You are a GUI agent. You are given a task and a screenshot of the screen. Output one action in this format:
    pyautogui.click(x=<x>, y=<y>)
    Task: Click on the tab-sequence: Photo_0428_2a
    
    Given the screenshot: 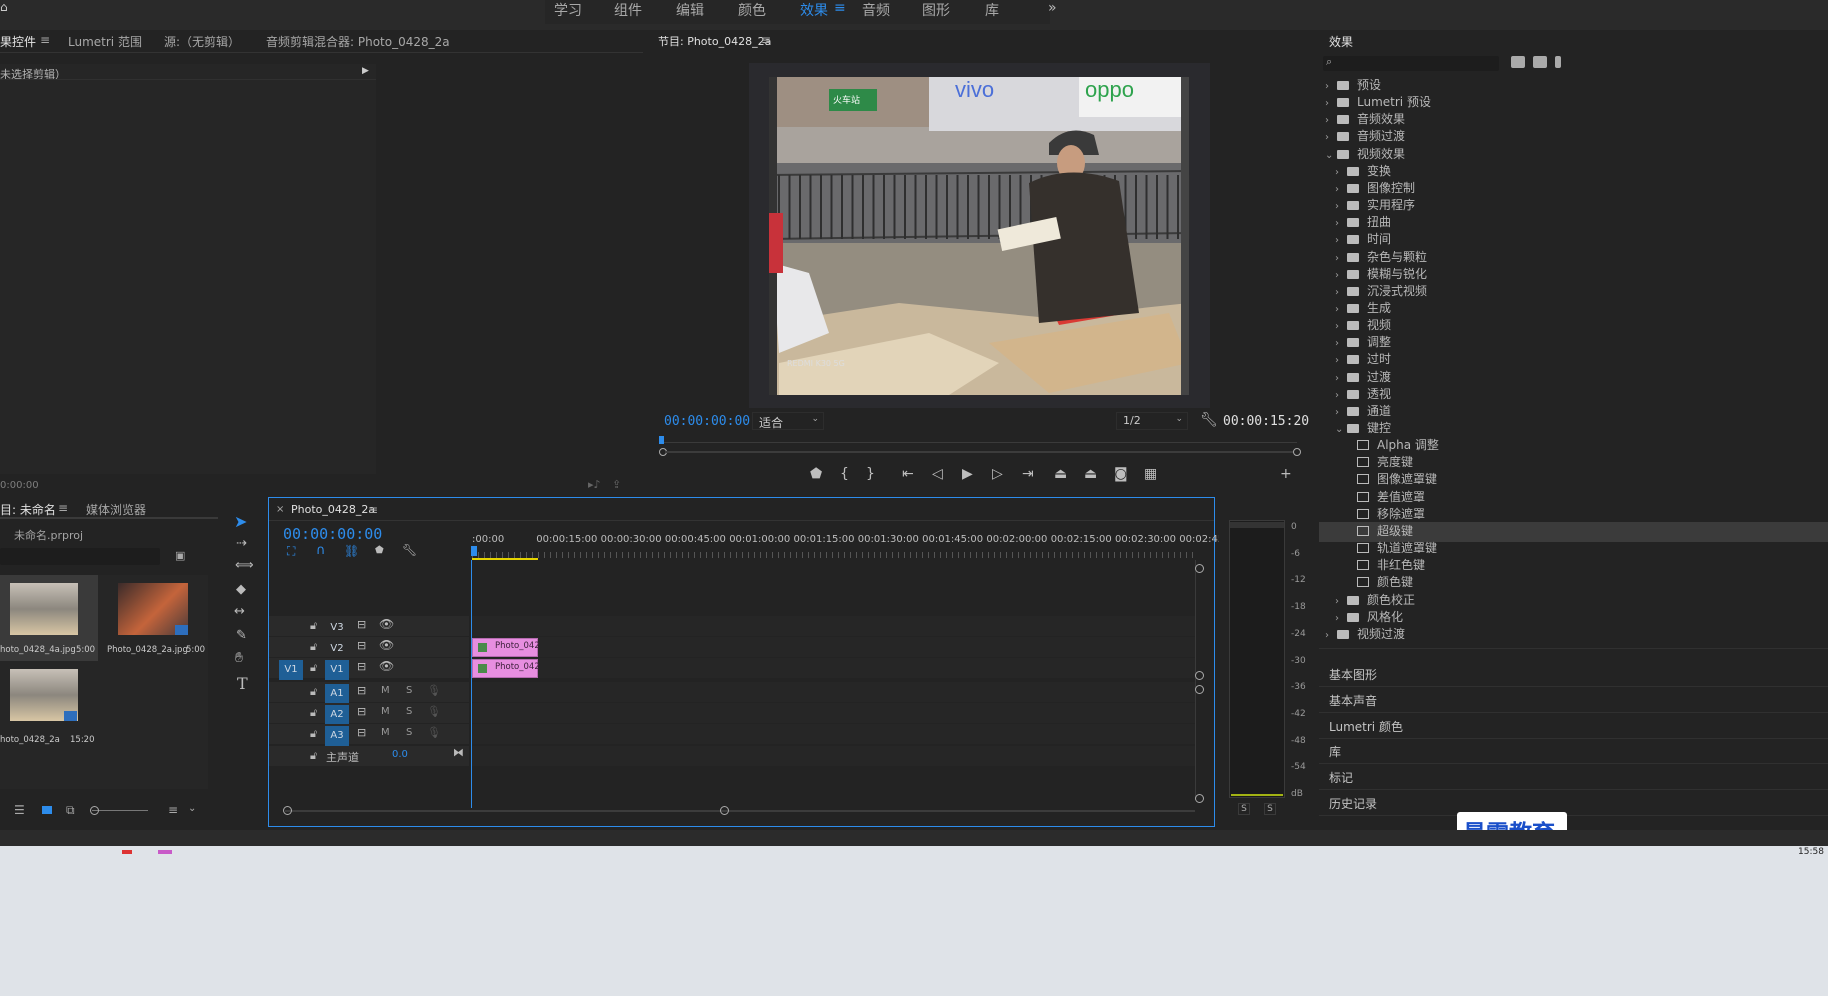 What is the action you would take?
    pyautogui.click(x=333, y=509)
    